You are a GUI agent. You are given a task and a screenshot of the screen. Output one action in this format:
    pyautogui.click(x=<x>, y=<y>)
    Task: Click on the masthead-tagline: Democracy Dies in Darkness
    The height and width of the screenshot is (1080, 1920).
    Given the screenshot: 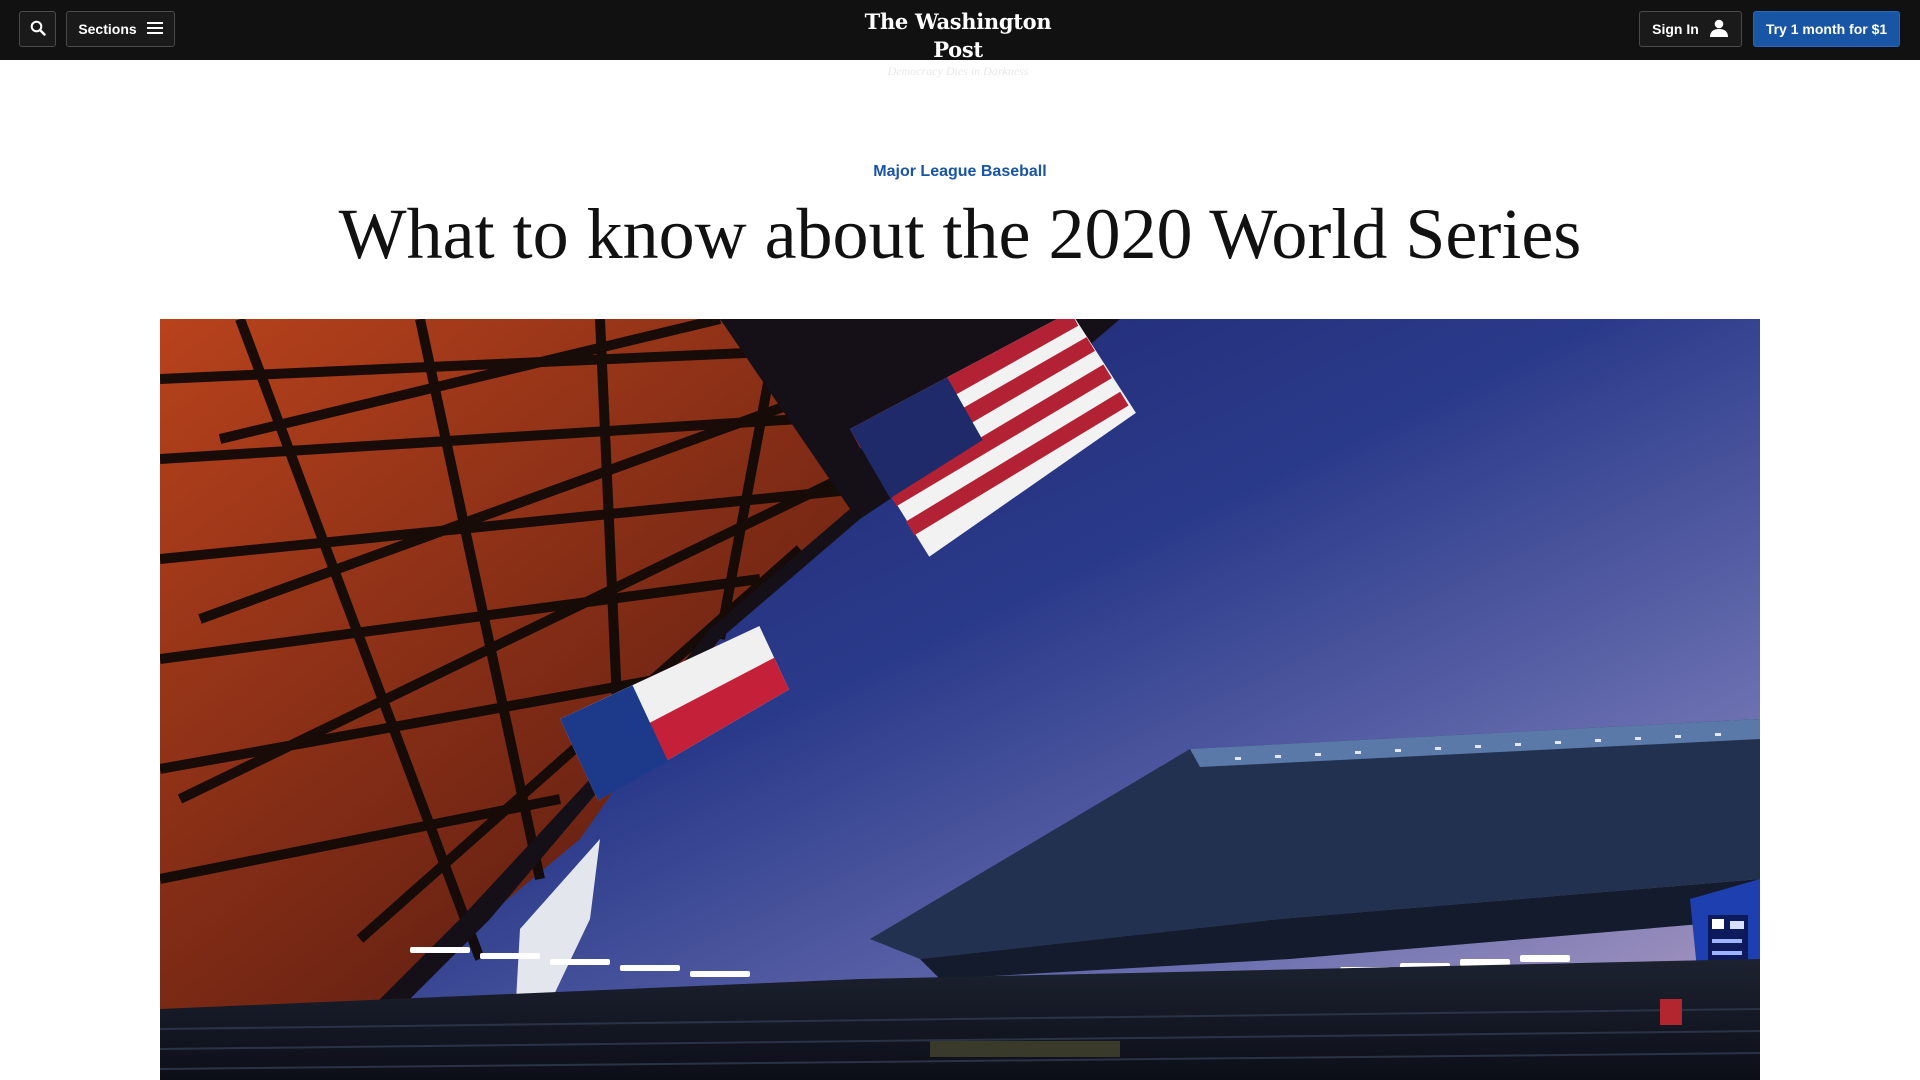 What is the action you would take?
    pyautogui.click(x=958, y=71)
    